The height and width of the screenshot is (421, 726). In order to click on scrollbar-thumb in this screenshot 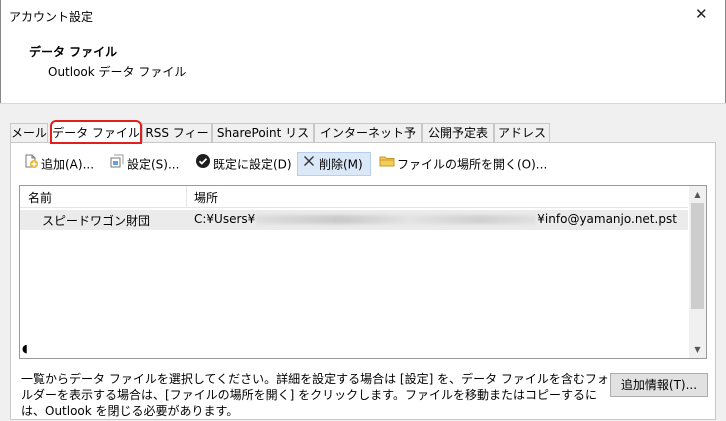, I will do `click(697, 256)`.